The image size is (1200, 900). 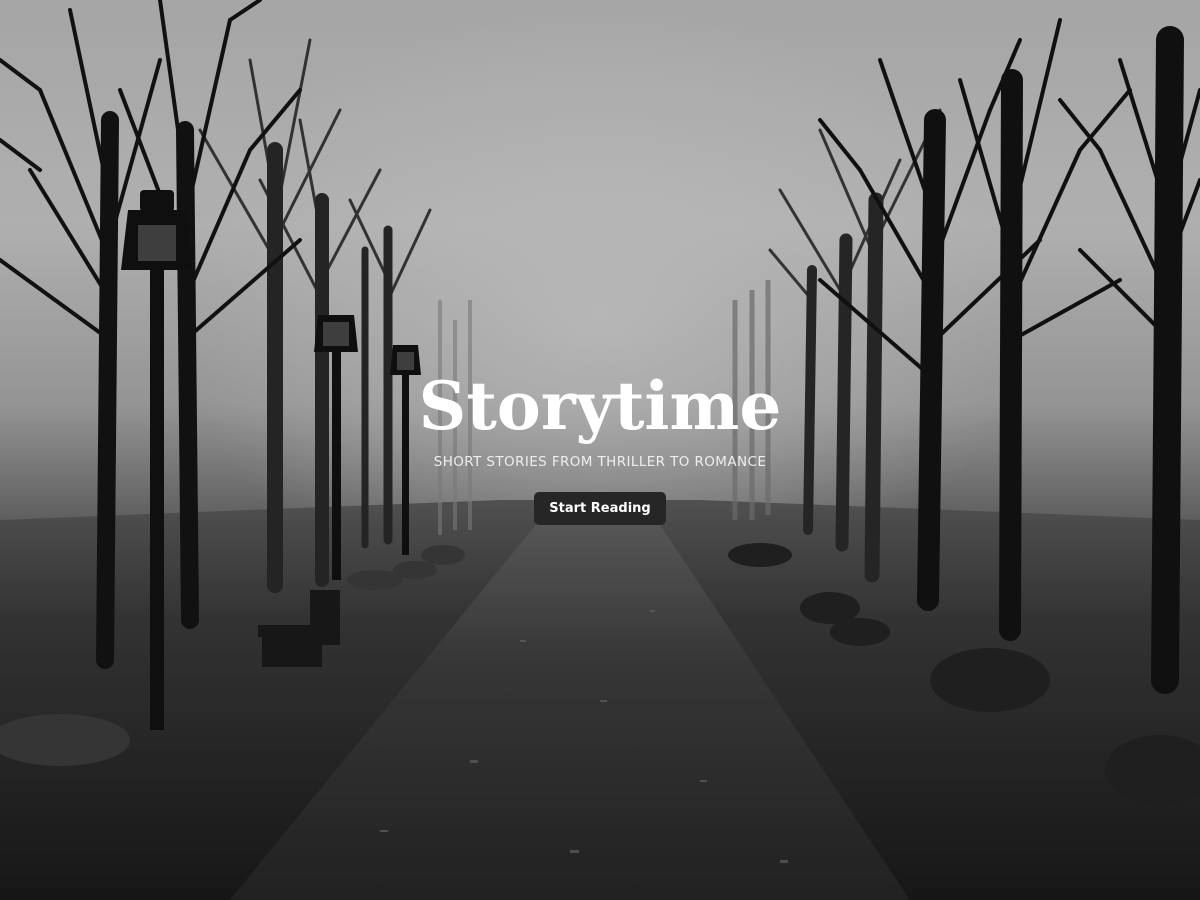 What do you see at coordinates (600, 406) in the screenshot?
I see `site-title: Storytime` at bounding box center [600, 406].